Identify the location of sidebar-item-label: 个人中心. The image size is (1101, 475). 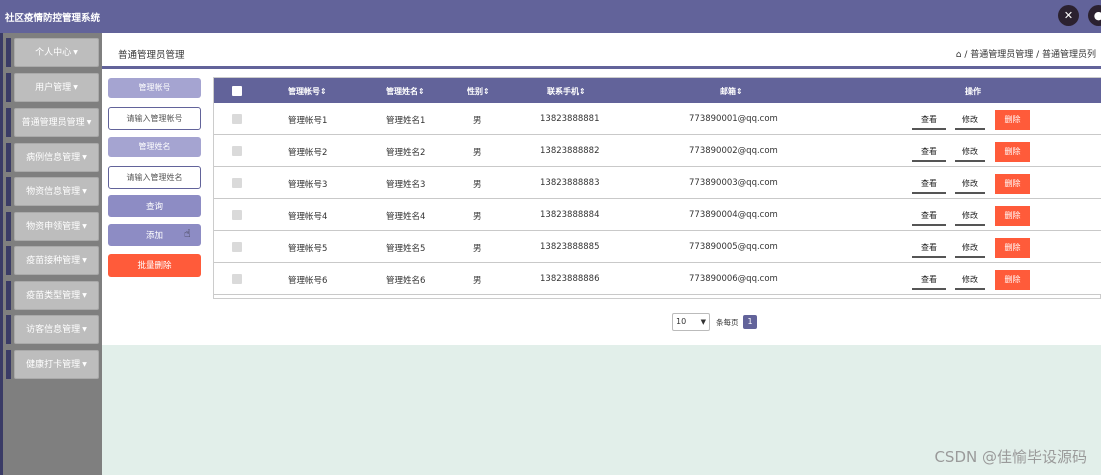
(53, 53).